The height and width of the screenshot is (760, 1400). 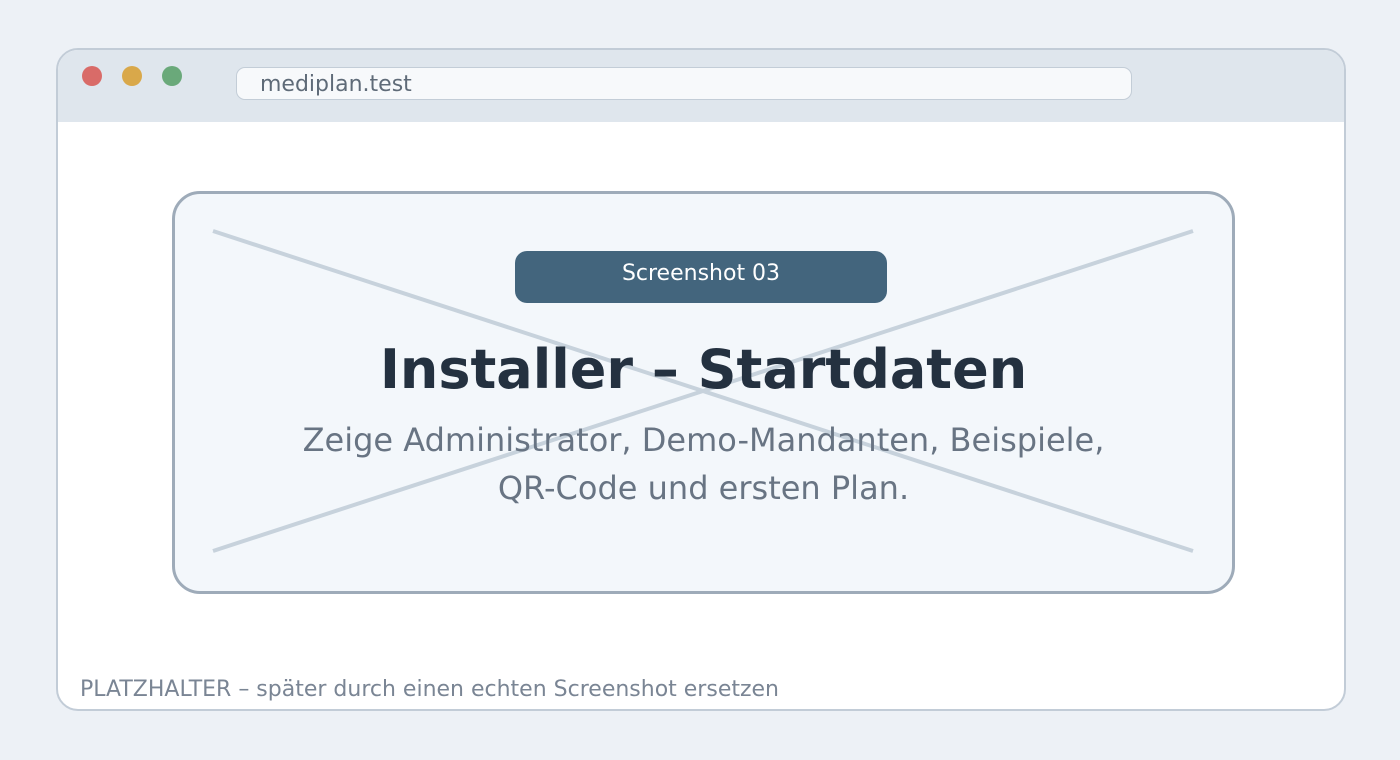 What do you see at coordinates (132, 76) in the screenshot?
I see `window-minimize-button` at bounding box center [132, 76].